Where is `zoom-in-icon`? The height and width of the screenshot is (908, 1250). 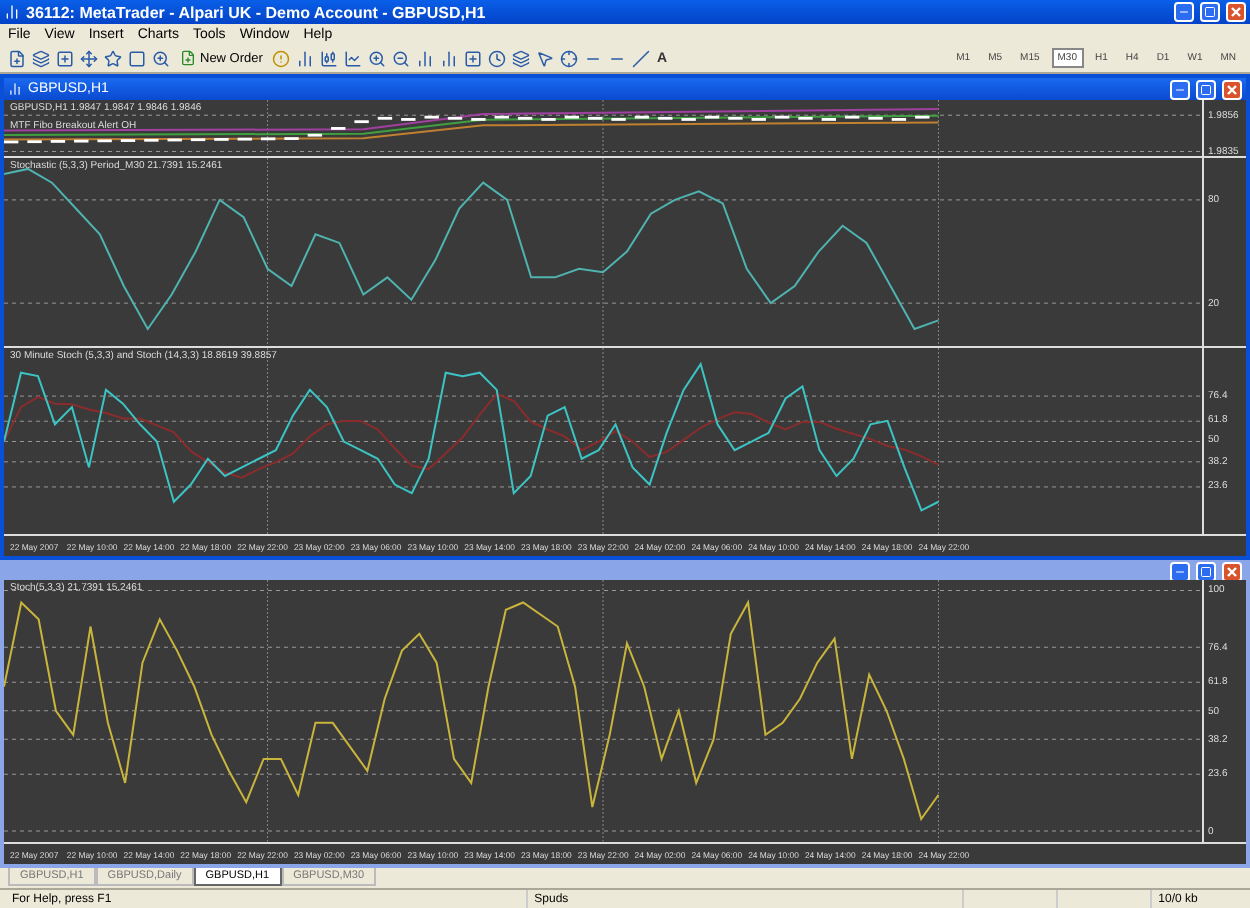
zoom-in-icon is located at coordinates (377, 58).